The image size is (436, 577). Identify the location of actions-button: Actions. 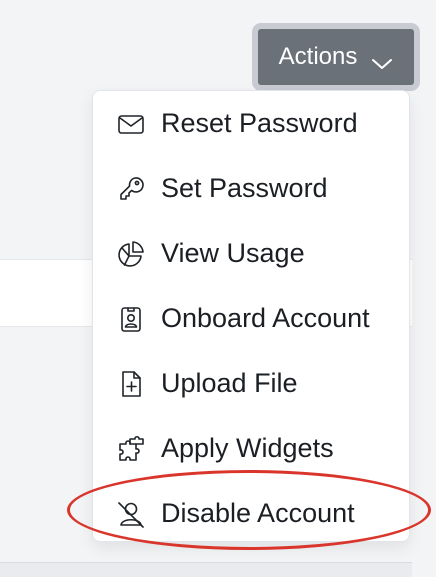
(336, 57).